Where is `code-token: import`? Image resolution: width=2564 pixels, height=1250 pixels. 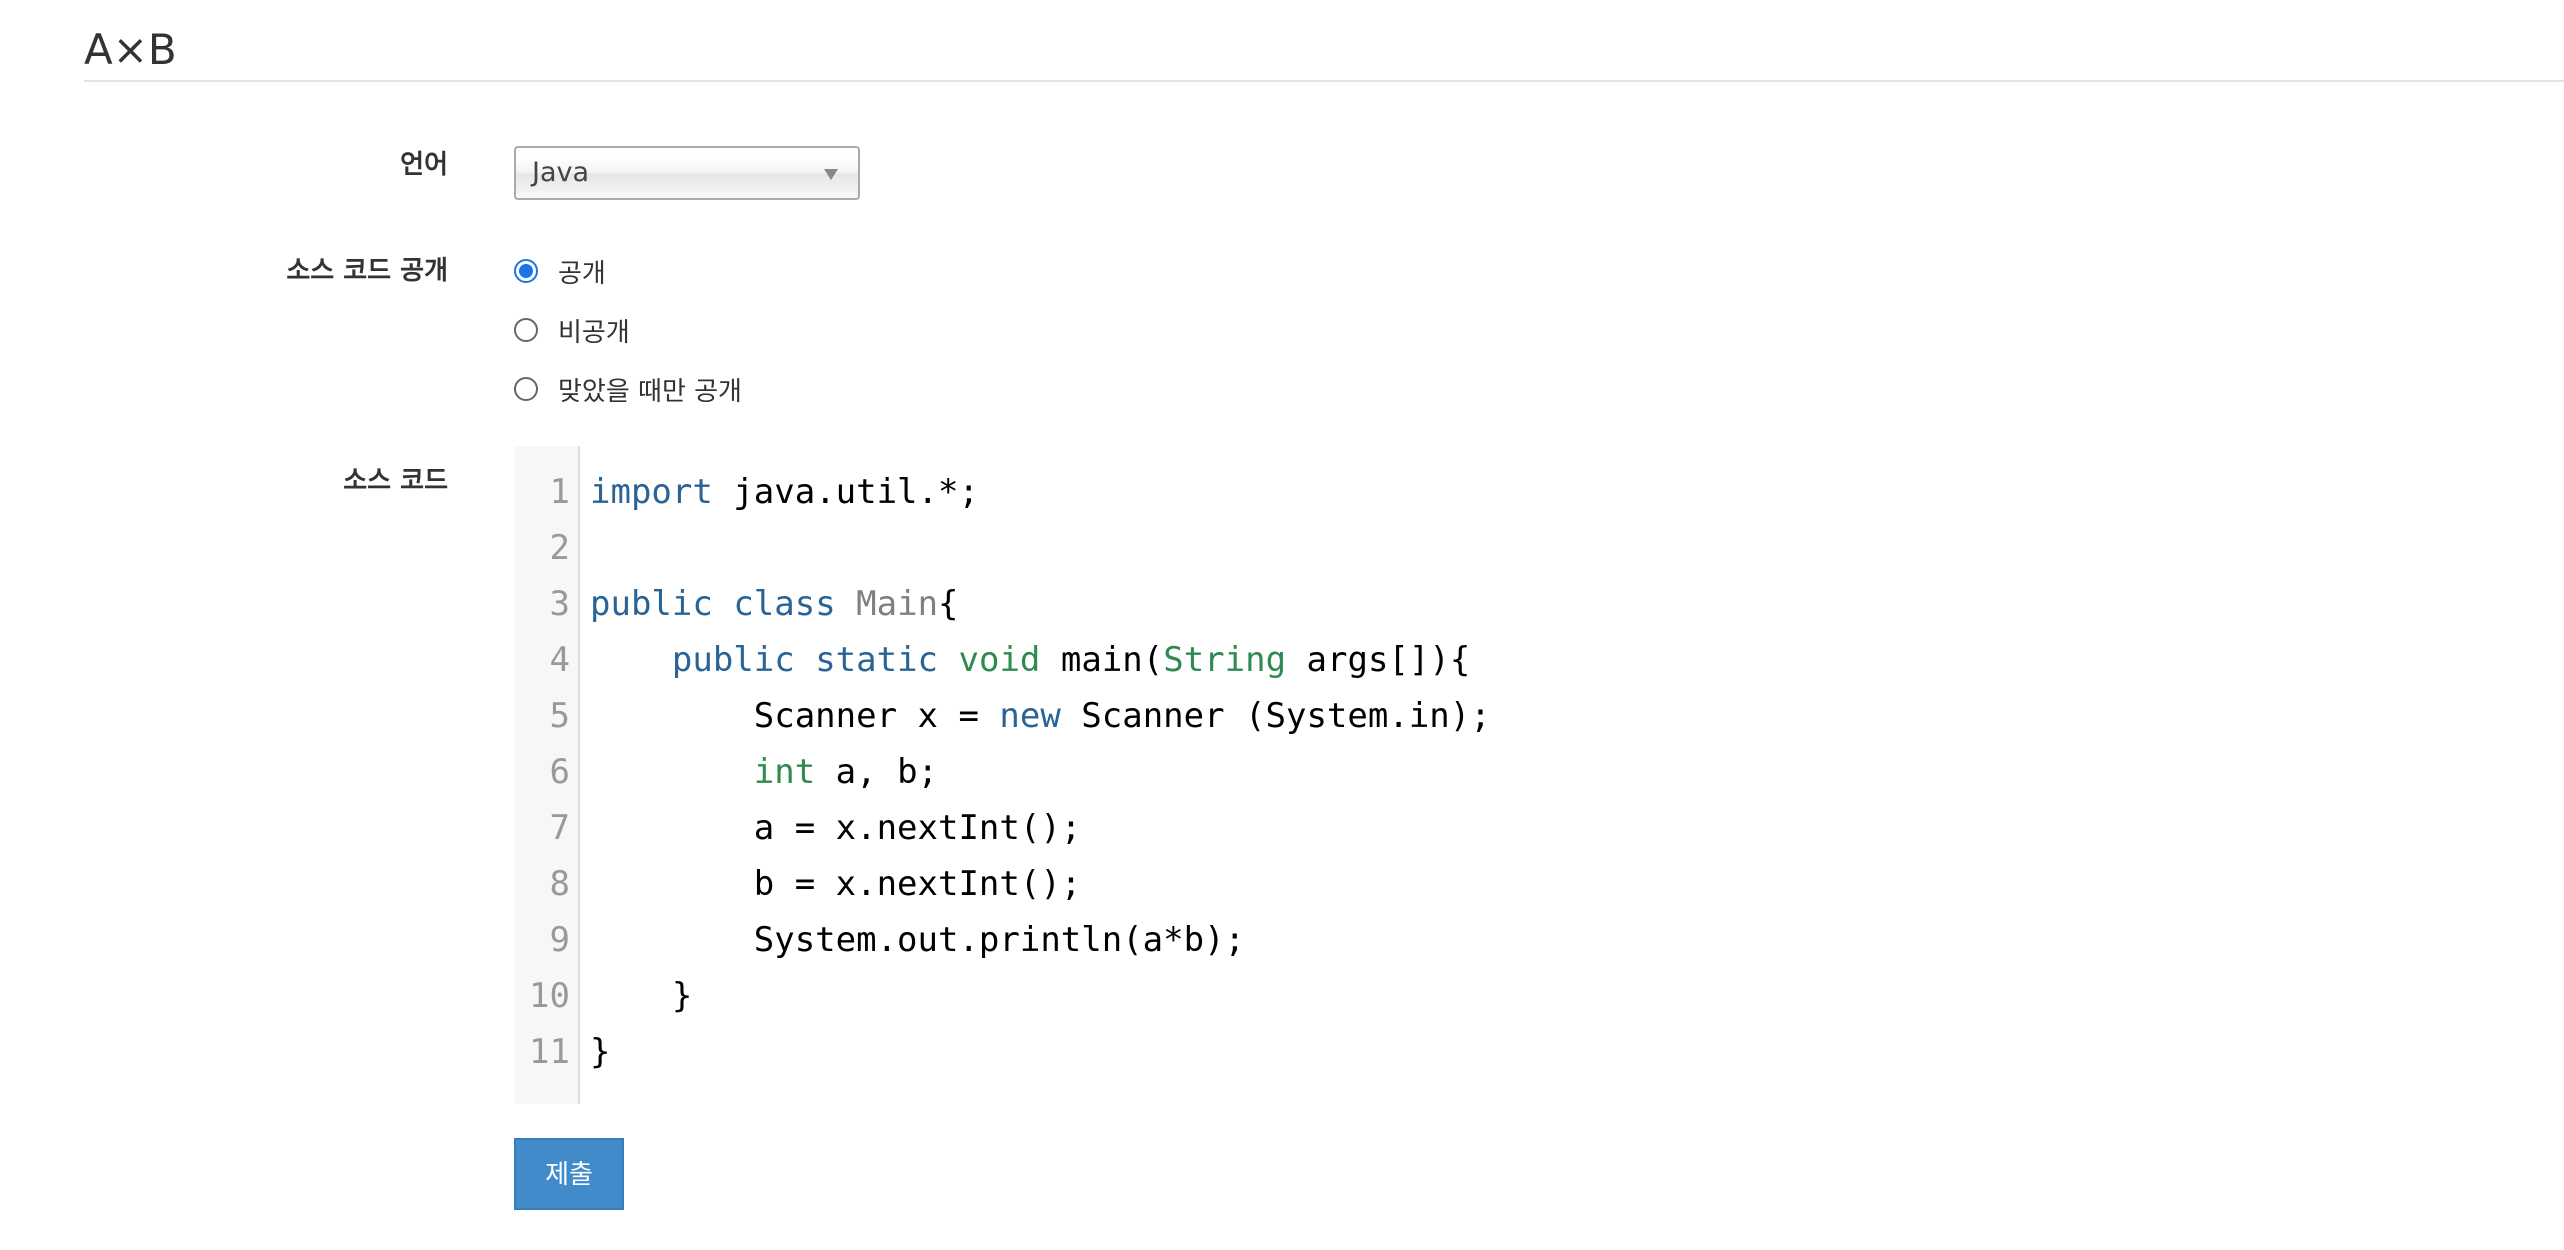
code-token: import is located at coordinates (651, 492).